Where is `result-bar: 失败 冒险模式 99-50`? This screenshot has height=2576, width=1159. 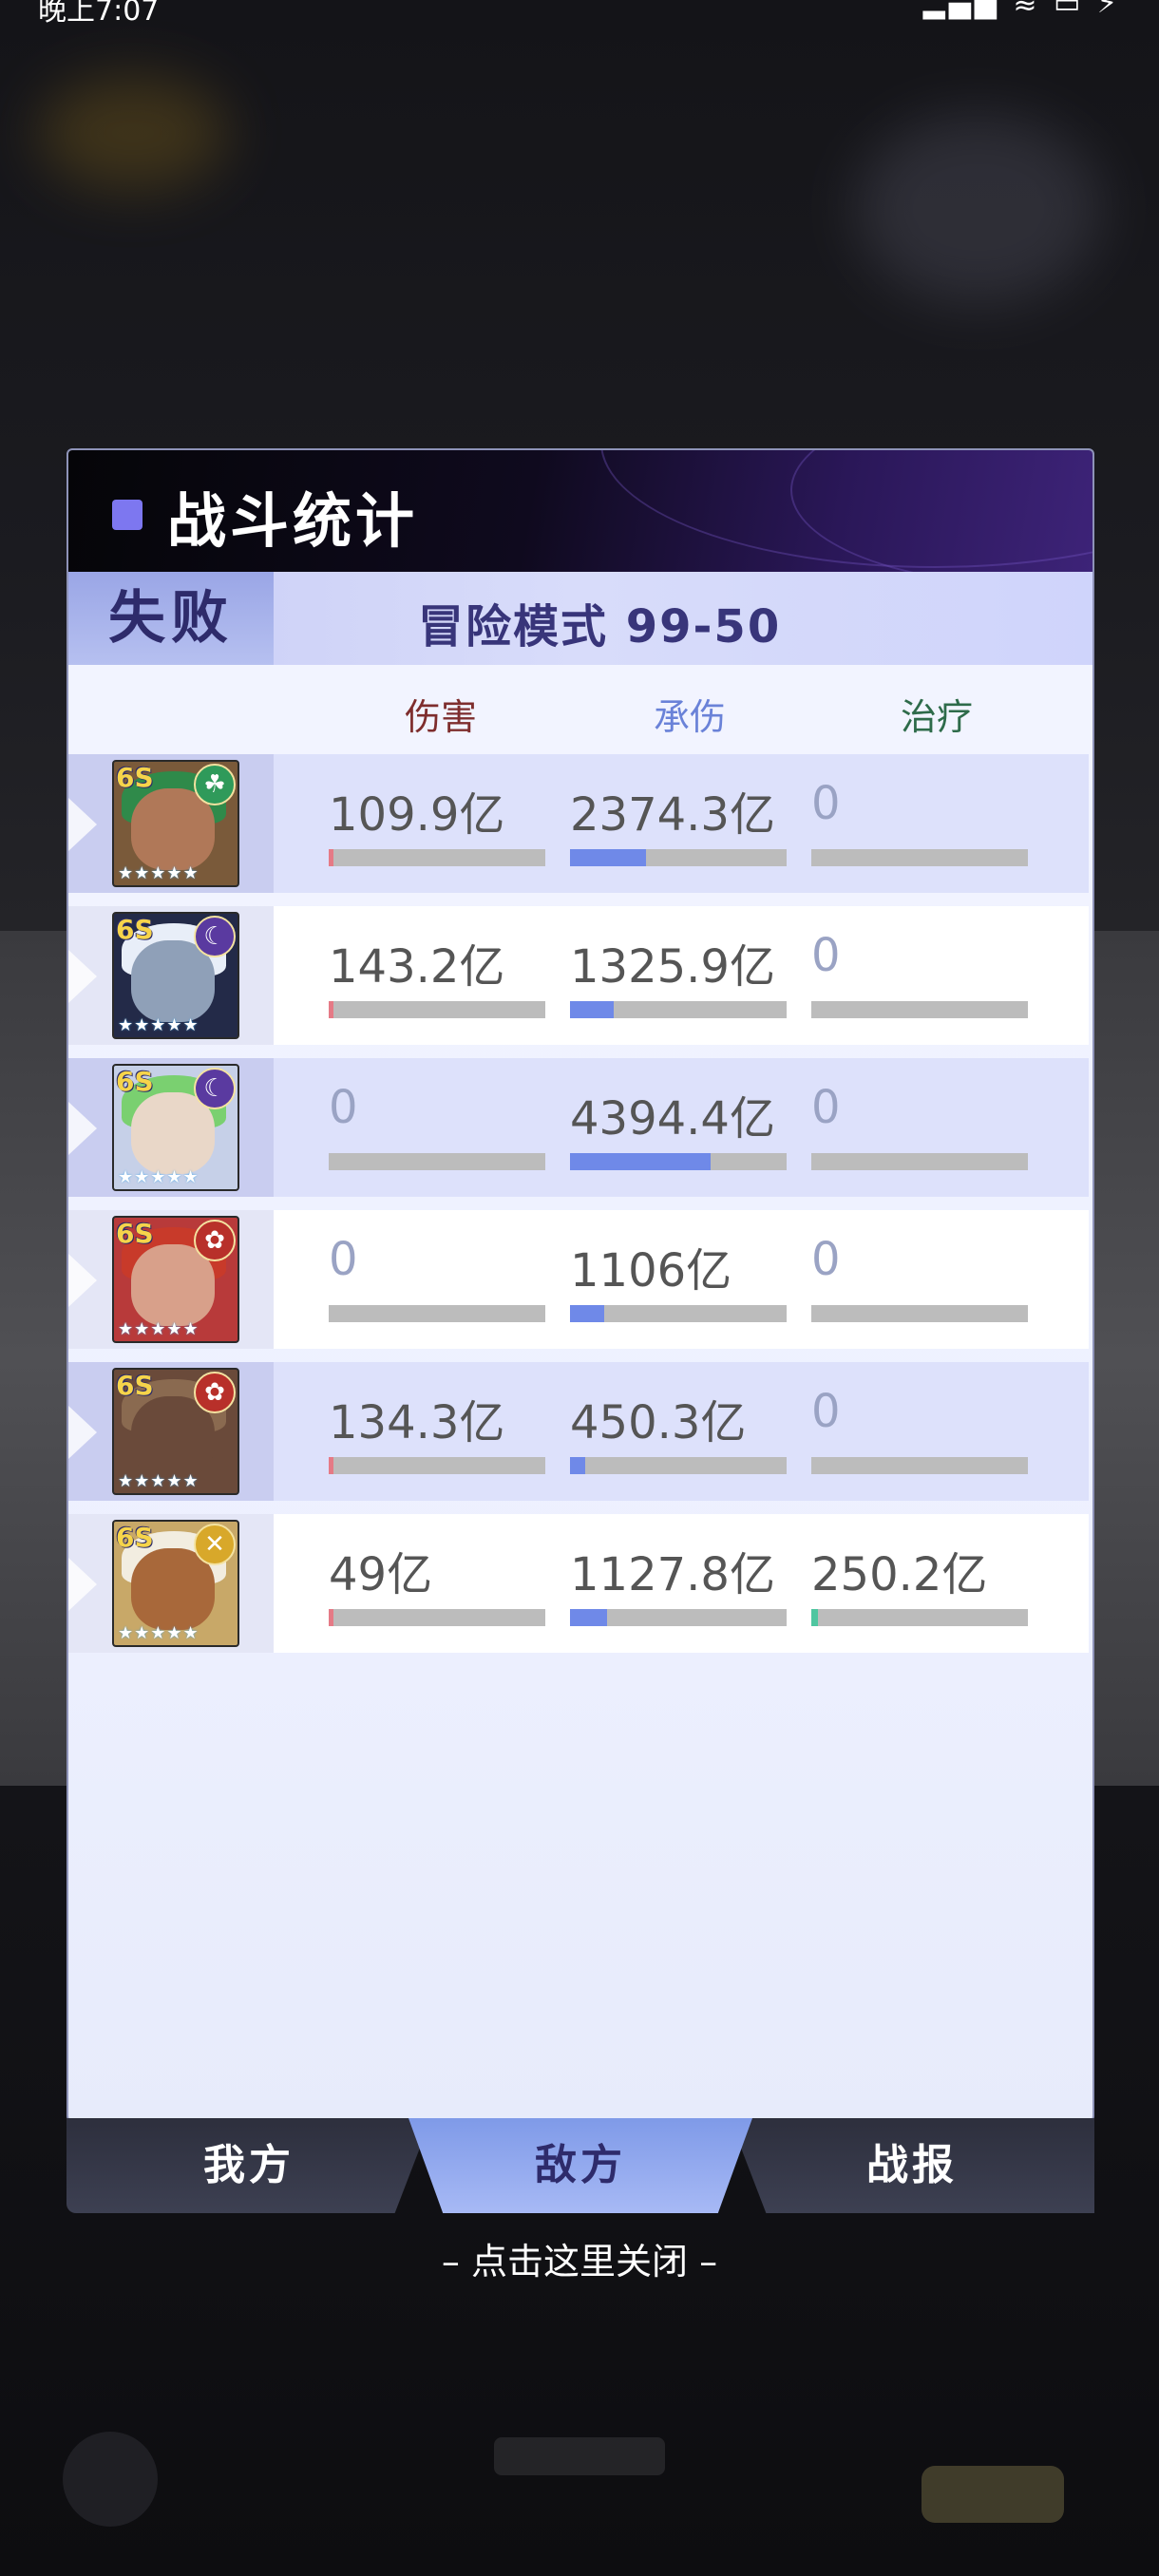 result-bar: 失败 冒险模式 99-50 is located at coordinates (580, 618).